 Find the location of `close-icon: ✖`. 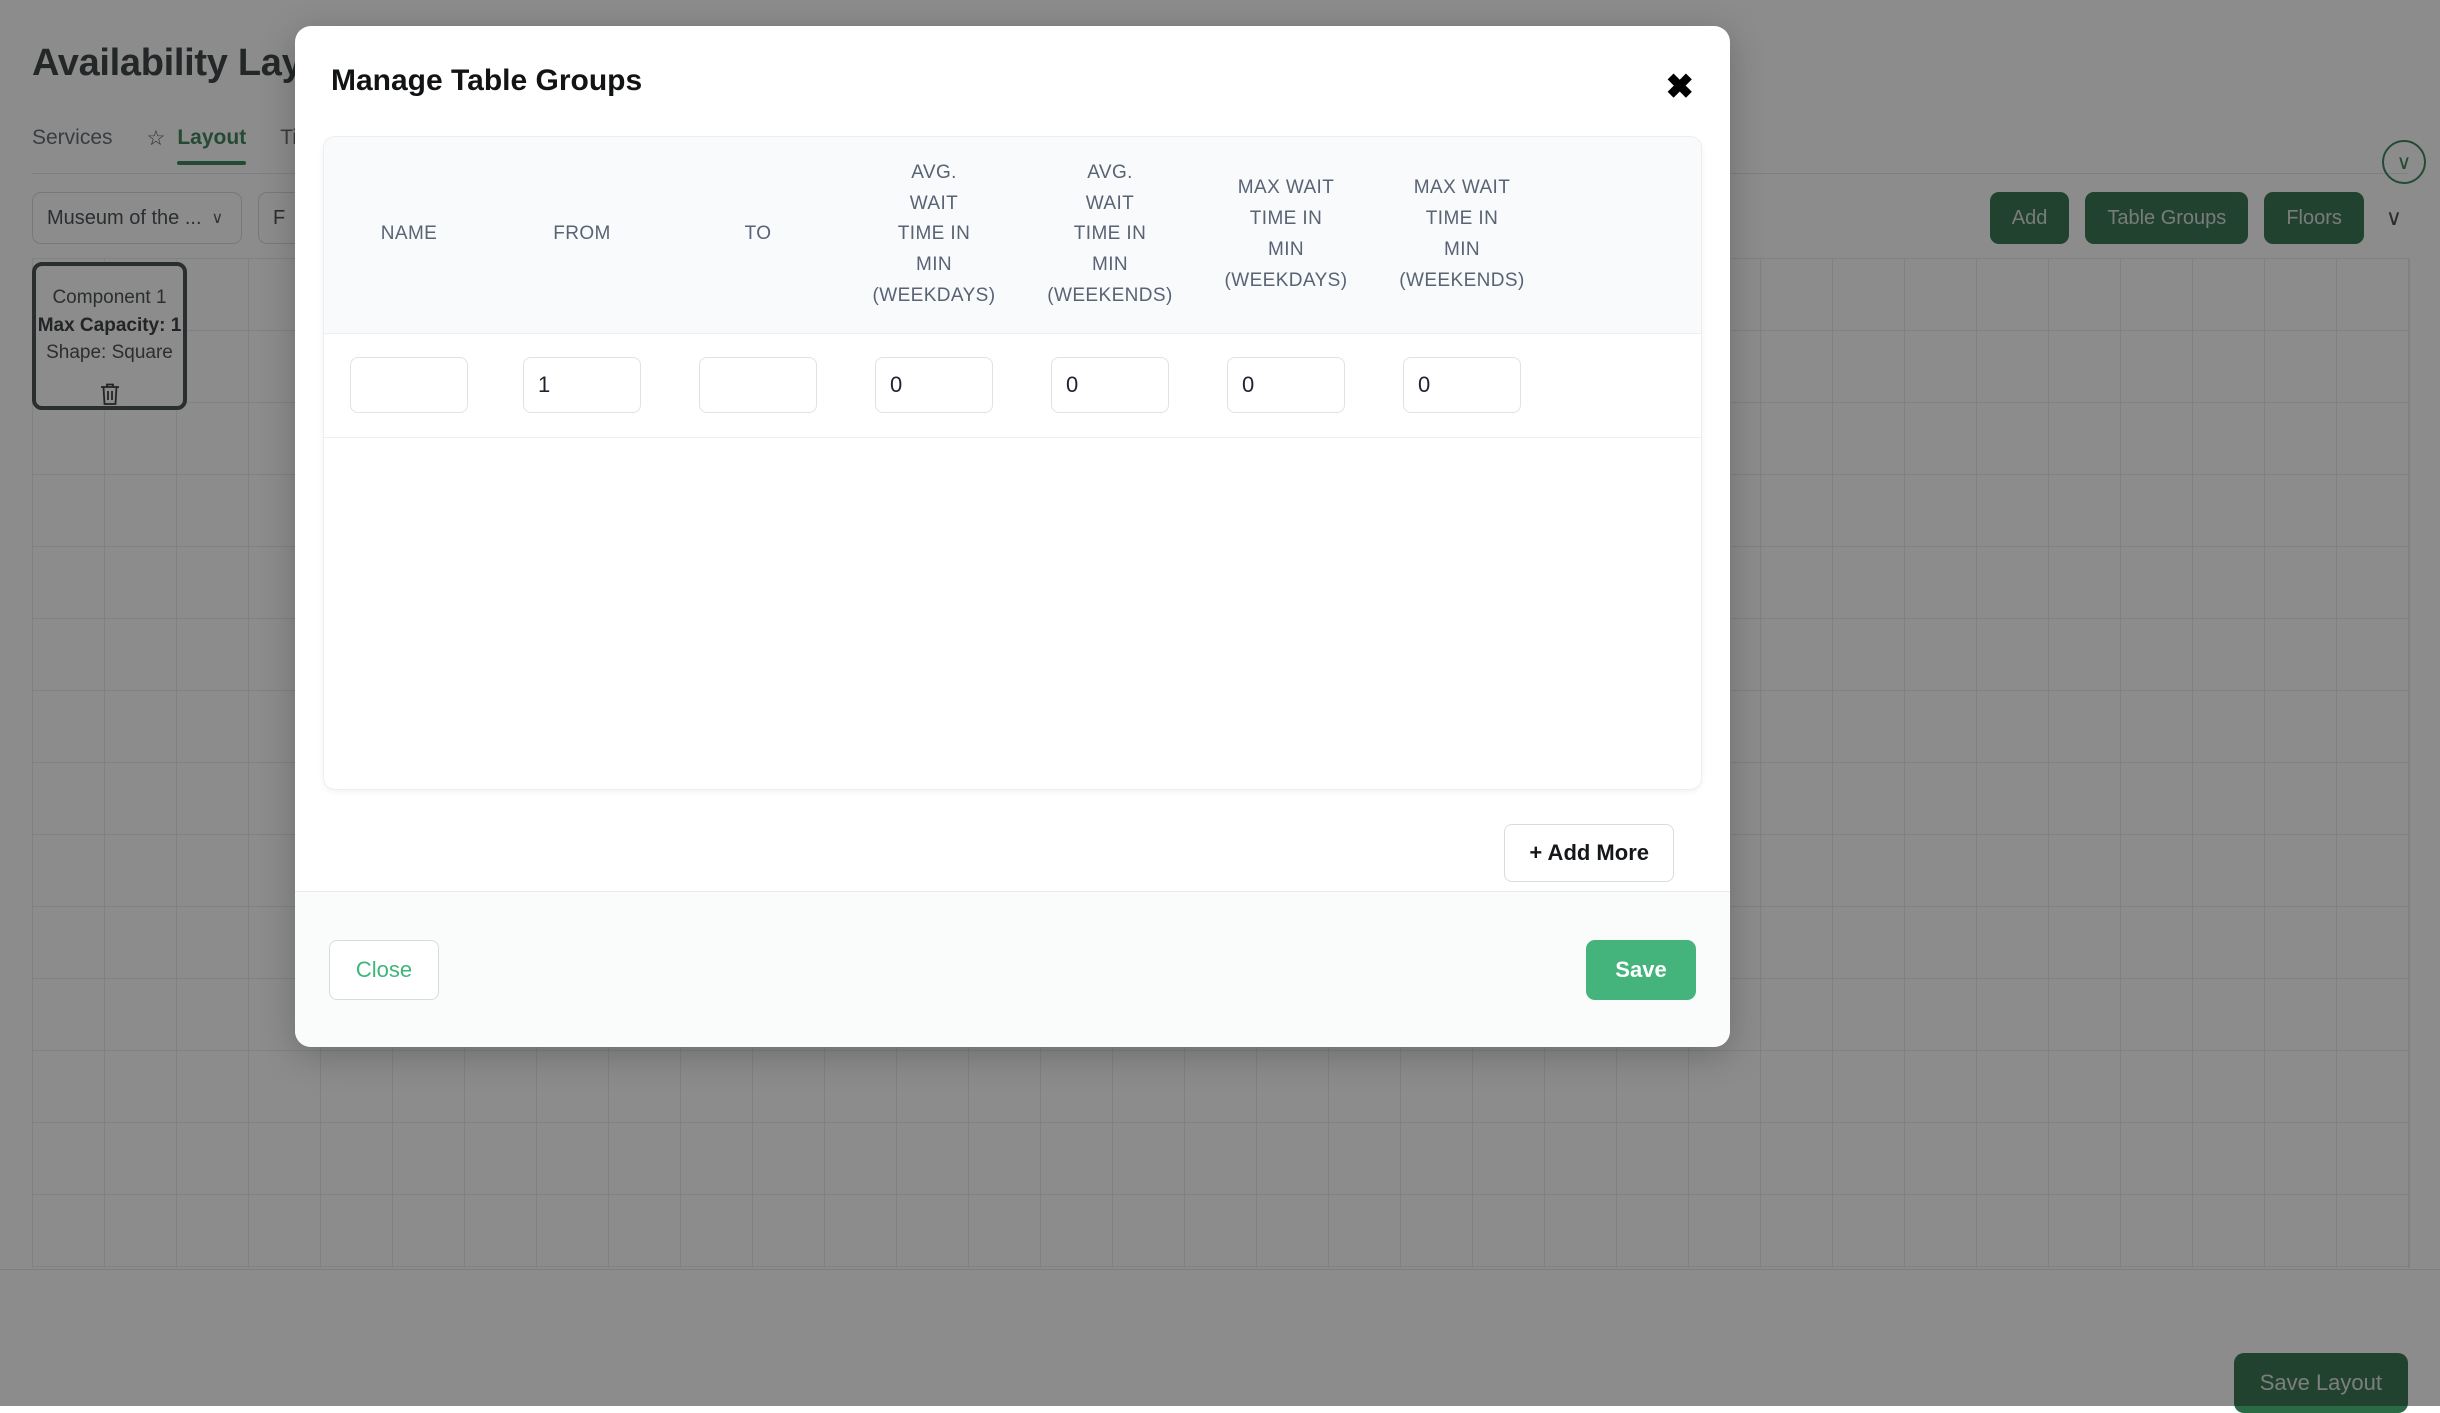

close-icon: ✖ is located at coordinates (1680, 87).